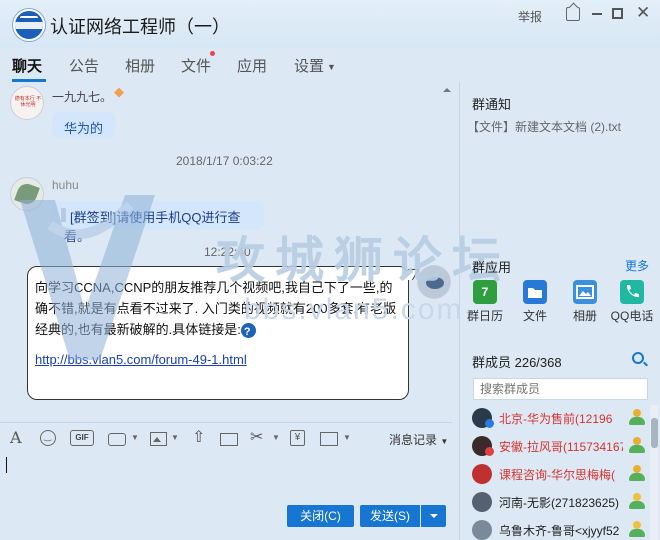  I want to click on active-tab-indicator, so click(29, 80).